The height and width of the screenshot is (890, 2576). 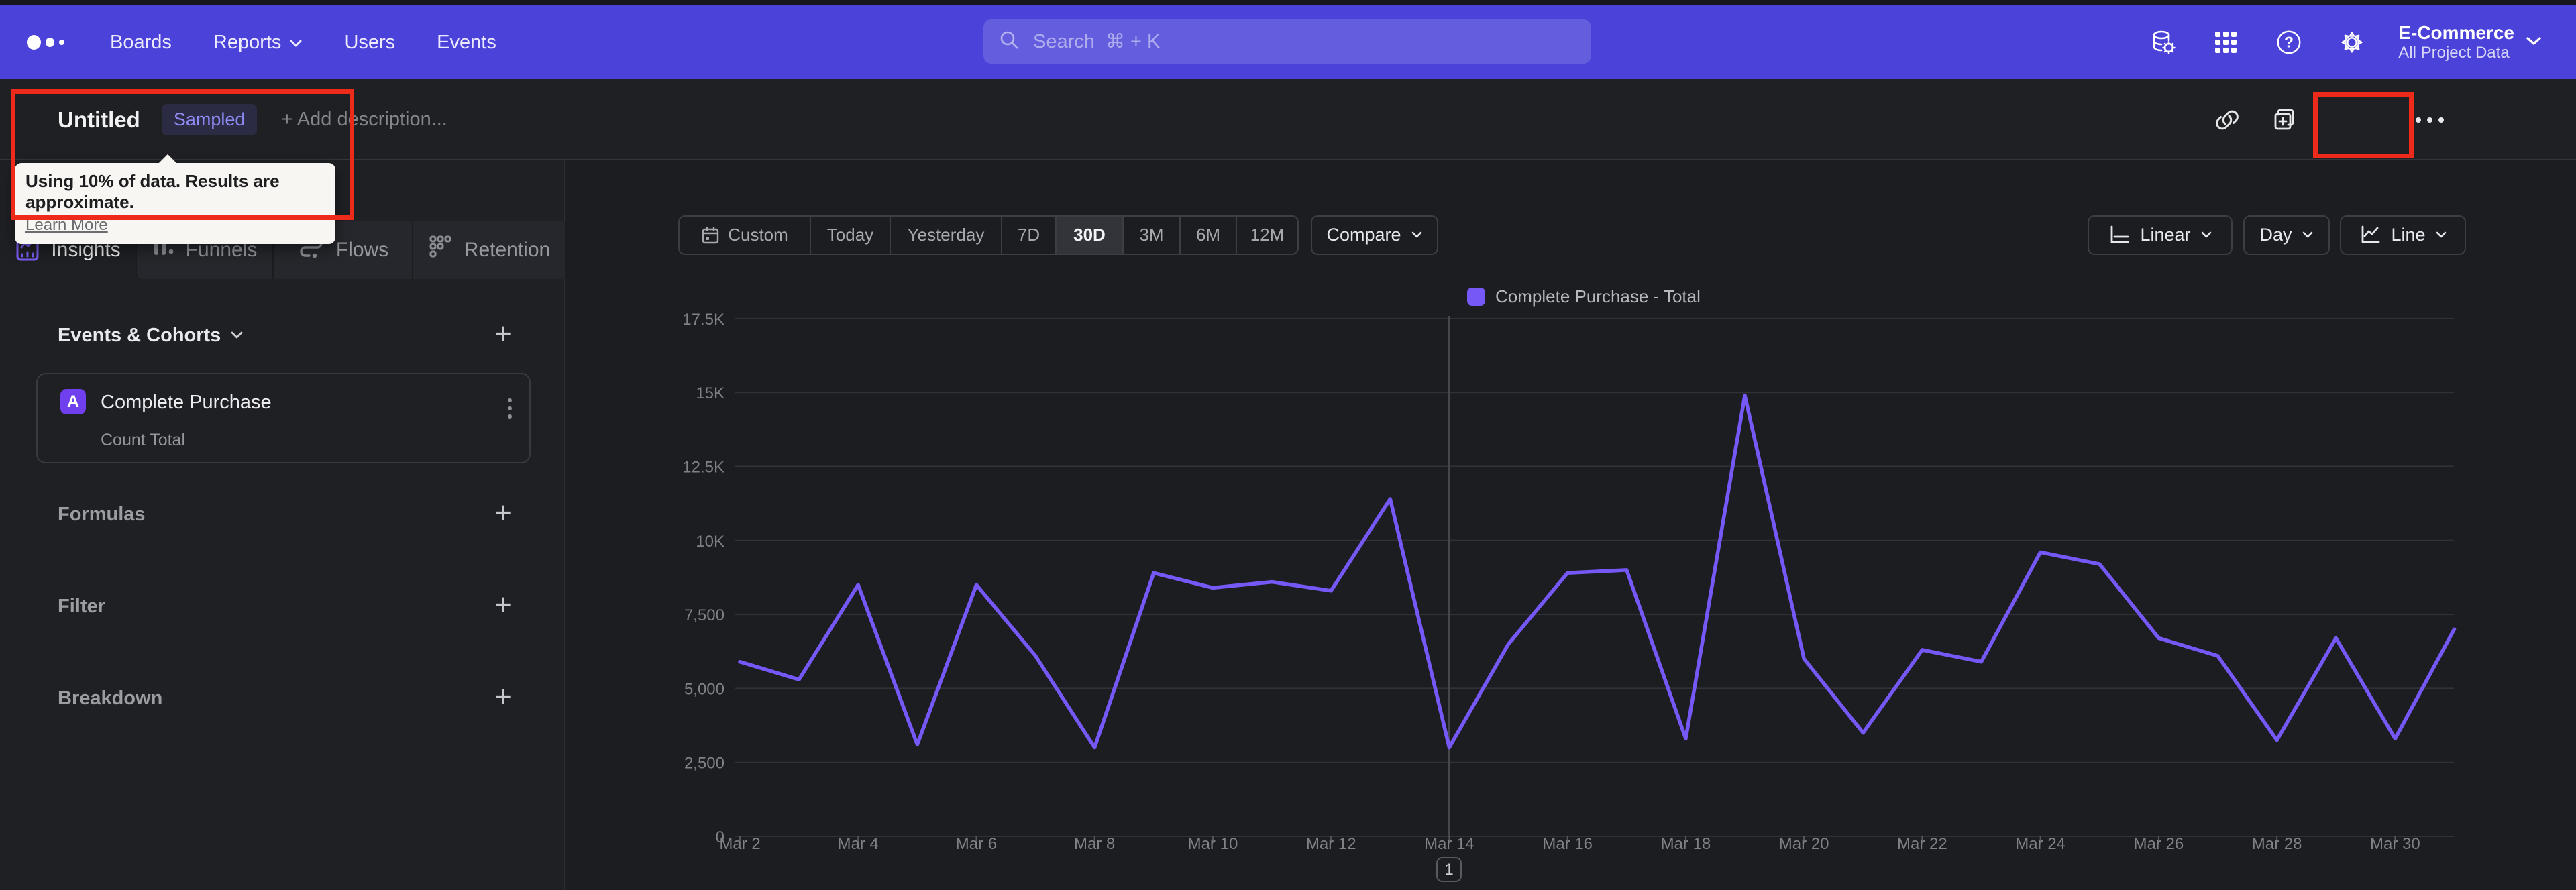 I want to click on project-switcher: E-Commerce All Project Data, so click(x=2456, y=42).